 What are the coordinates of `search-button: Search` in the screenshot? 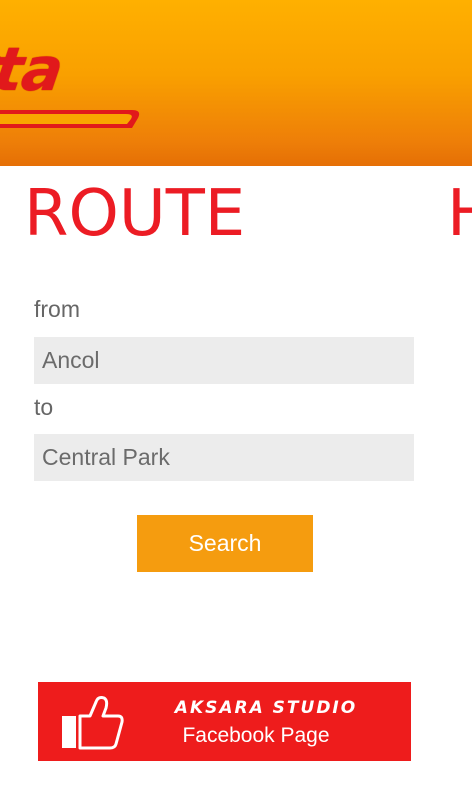 It's located at (225, 543).